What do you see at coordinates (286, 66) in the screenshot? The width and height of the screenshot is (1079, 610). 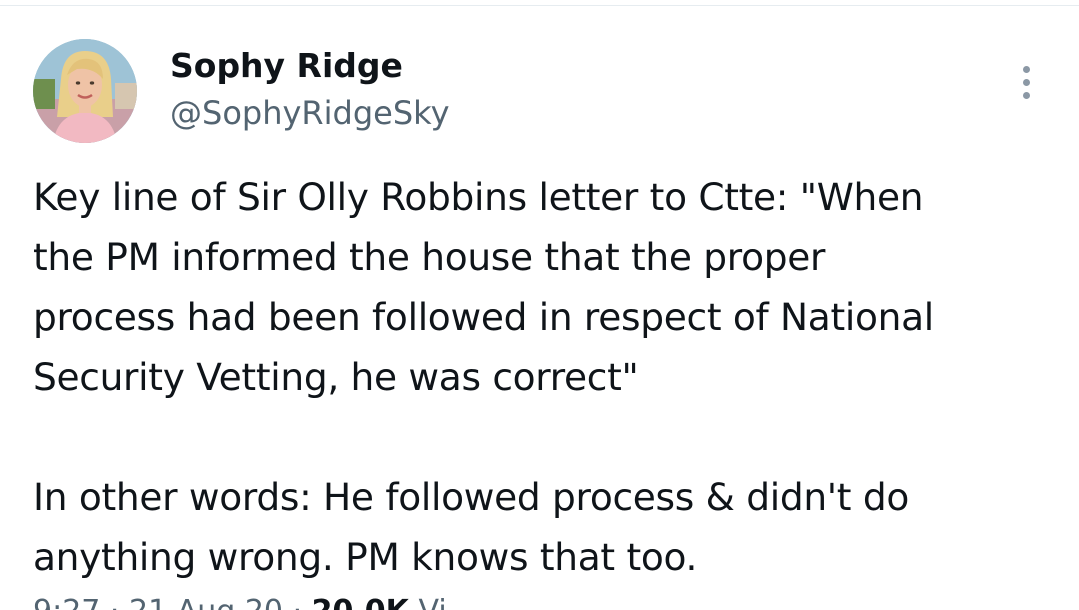 I see `author-display-name: Sophy Ridge` at bounding box center [286, 66].